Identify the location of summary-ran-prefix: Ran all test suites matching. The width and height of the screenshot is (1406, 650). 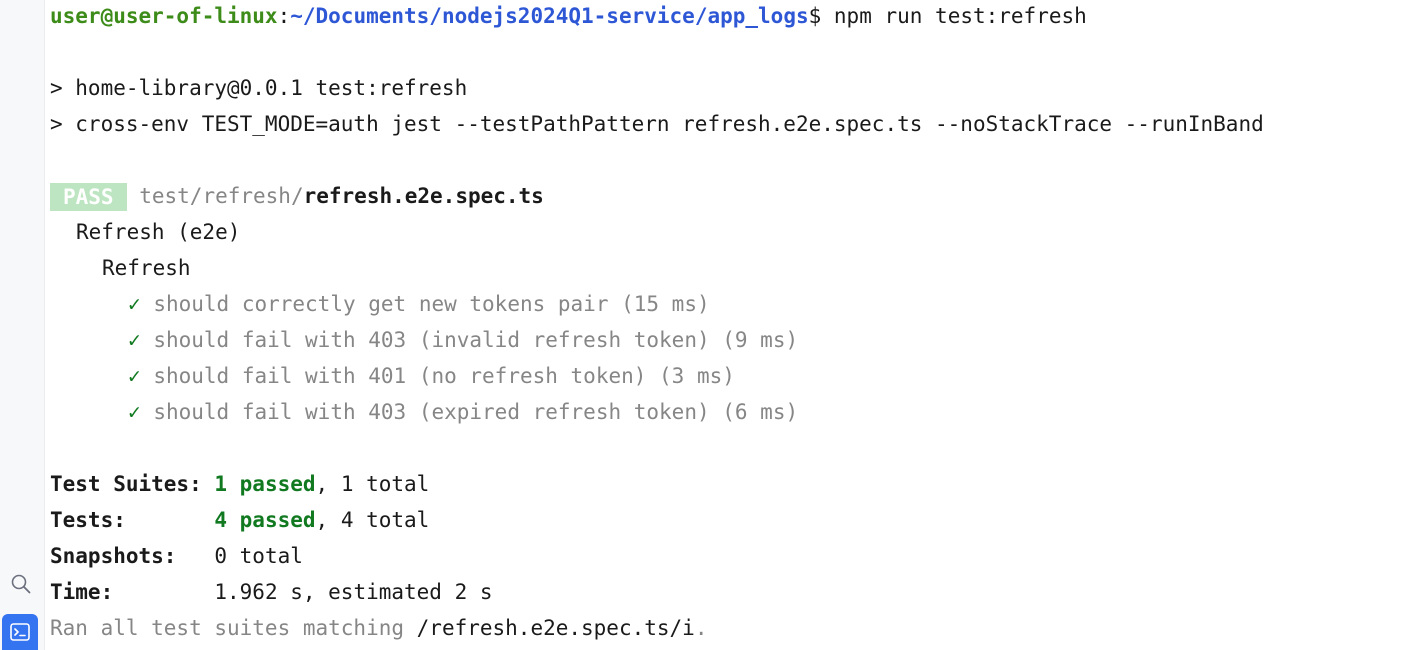
(233, 628).